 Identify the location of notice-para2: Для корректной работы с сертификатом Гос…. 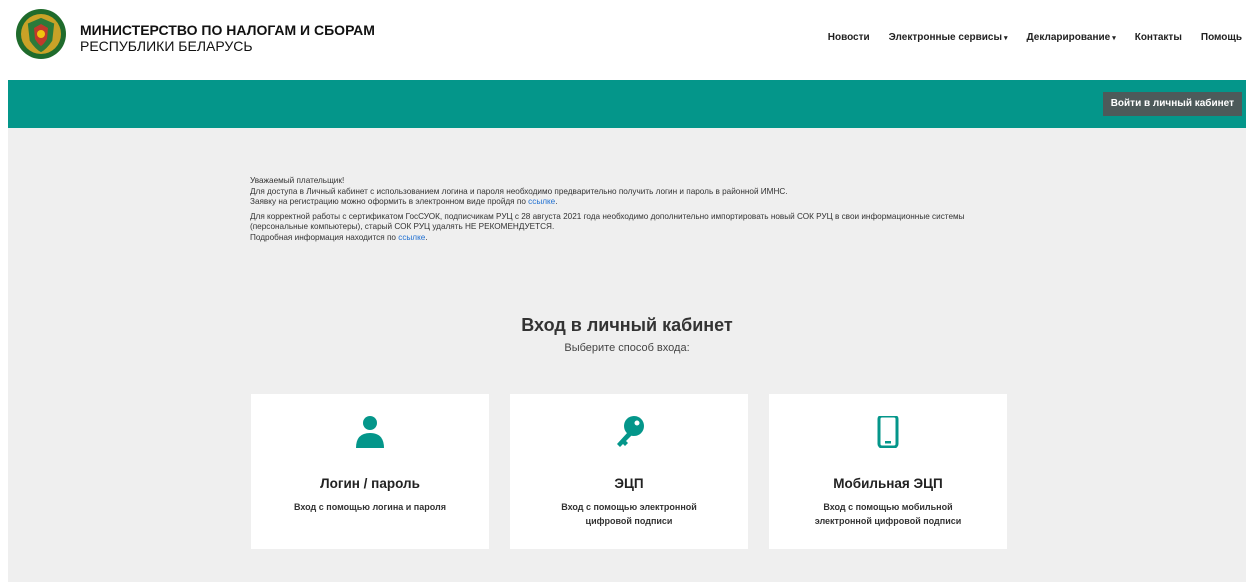
(607, 221).